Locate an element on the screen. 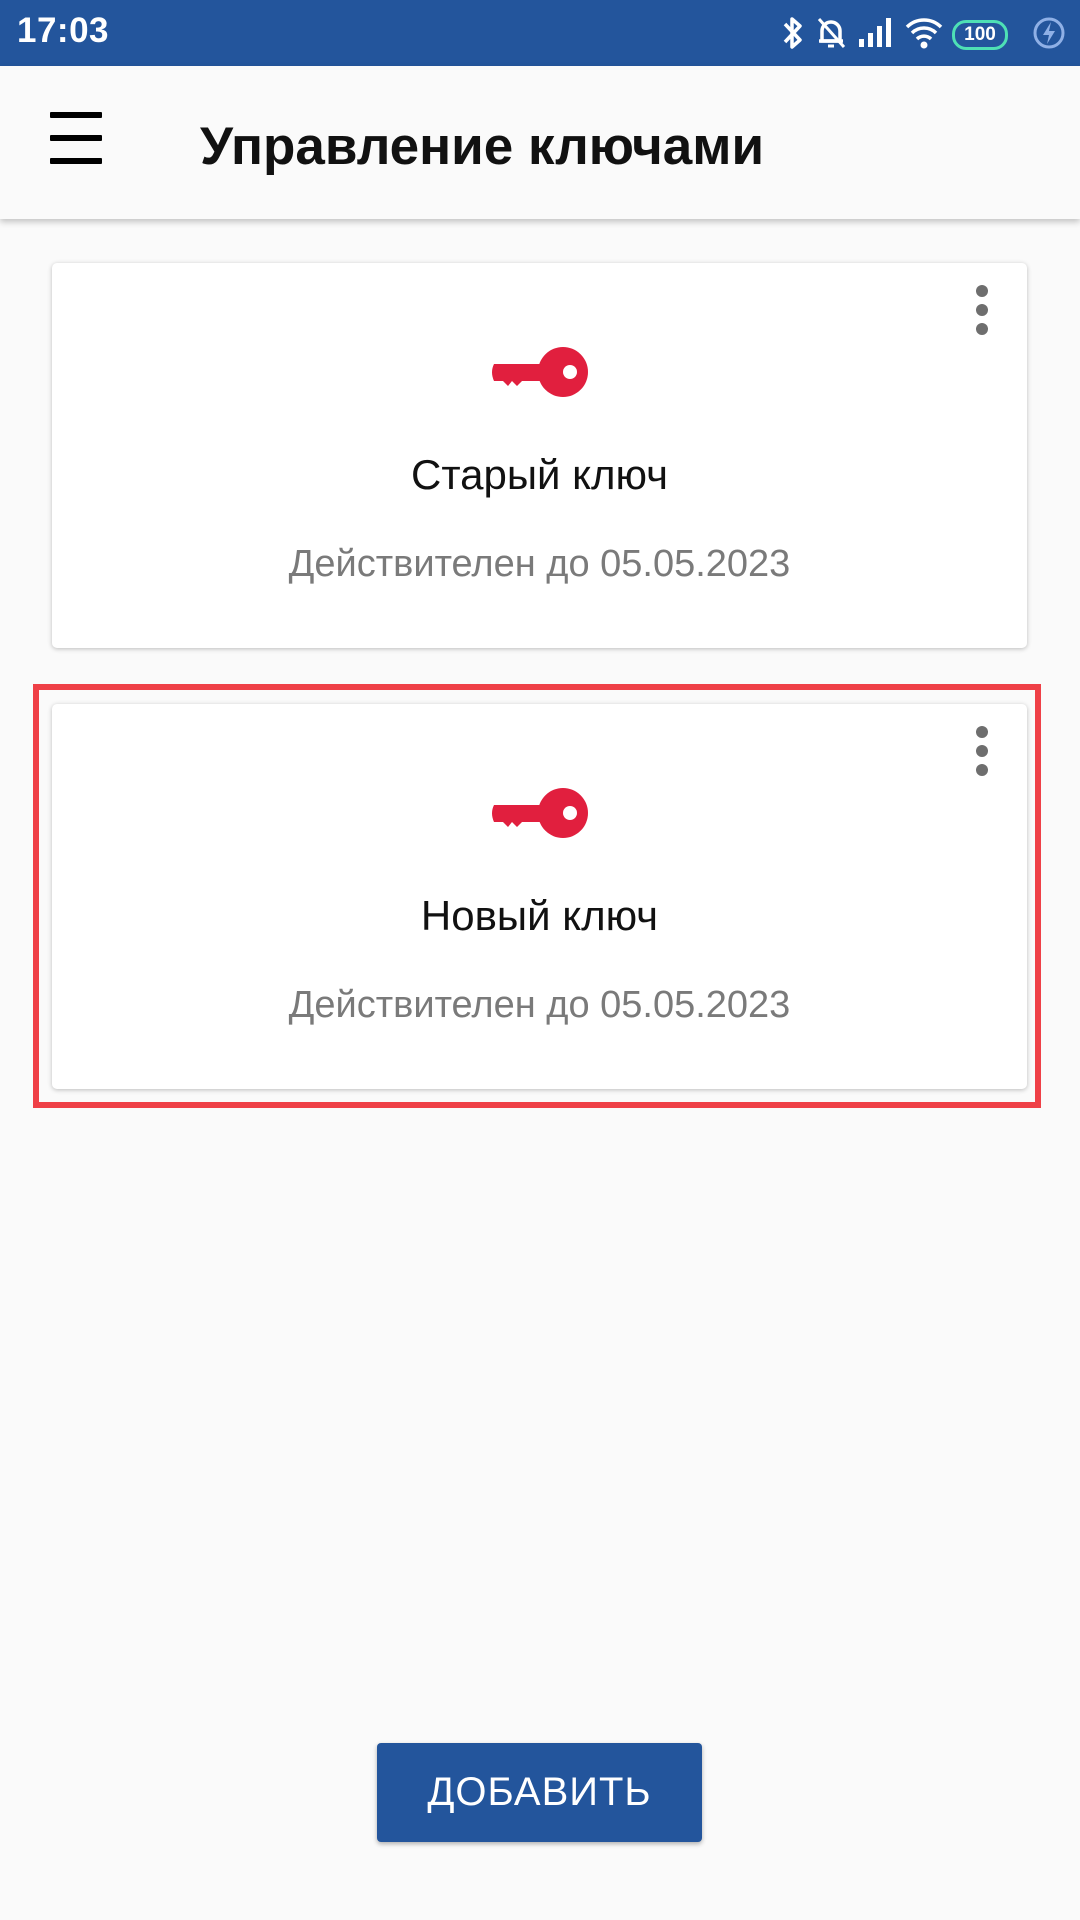  key-name: Новый ключ is located at coordinates (539, 915).